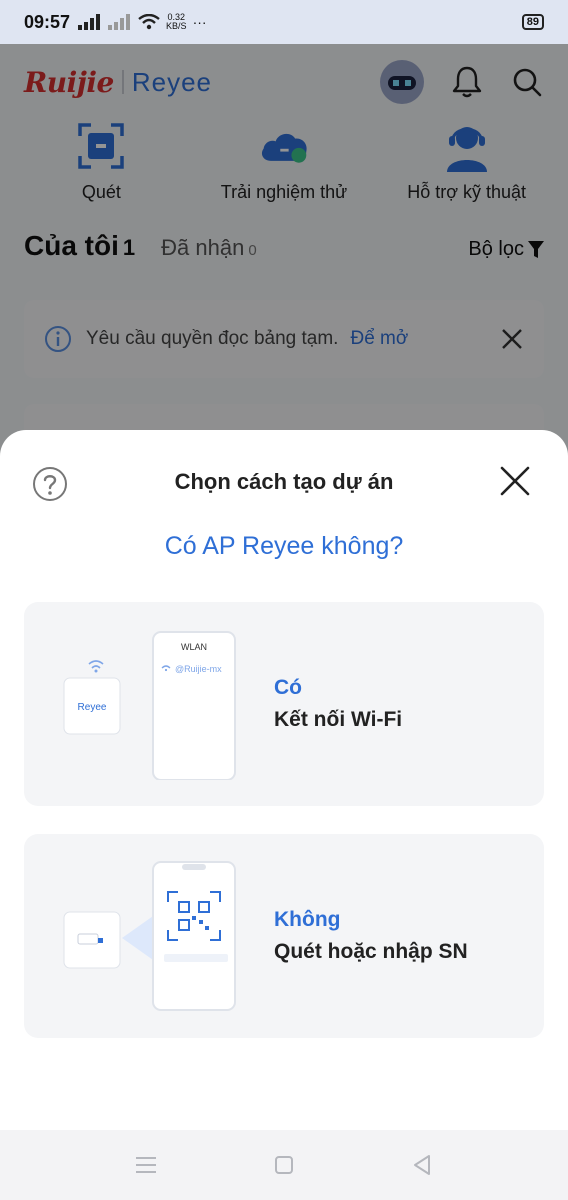 Image resolution: width=568 pixels, height=1200 pixels. I want to click on battery-indicator: 89, so click(532, 22).